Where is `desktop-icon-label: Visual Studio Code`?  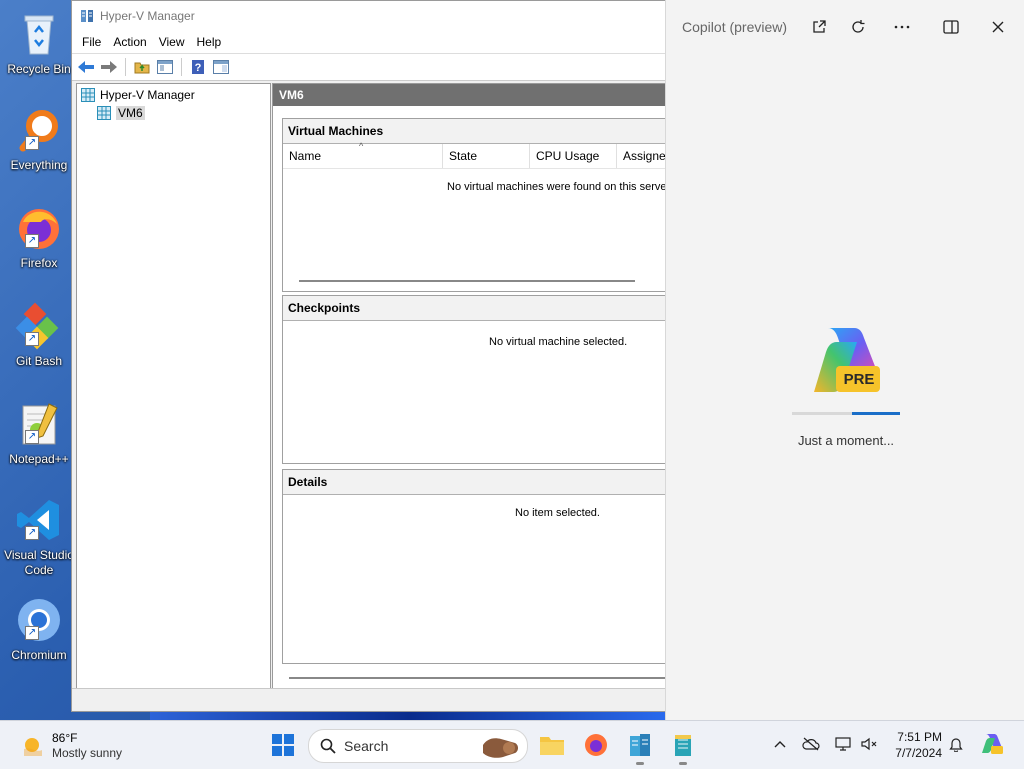 desktop-icon-label: Visual Studio Code is located at coordinates (39, 562).